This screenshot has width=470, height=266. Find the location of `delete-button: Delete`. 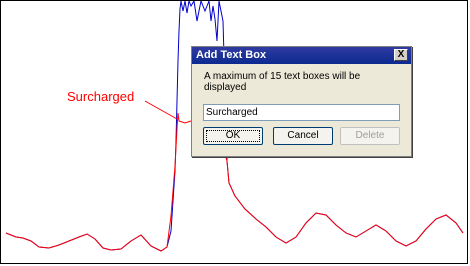

delete-button: Delete is located at coordinates (370, 136).